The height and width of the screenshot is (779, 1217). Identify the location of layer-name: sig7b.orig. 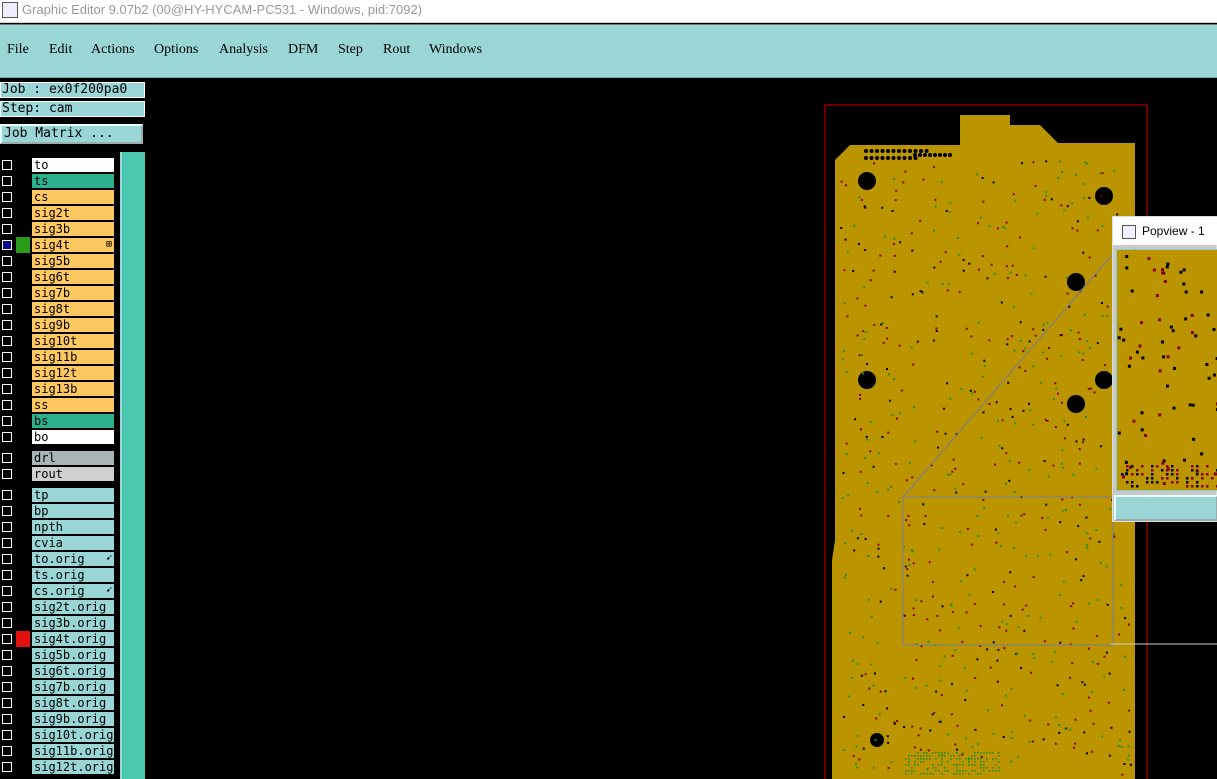
(73, 687).